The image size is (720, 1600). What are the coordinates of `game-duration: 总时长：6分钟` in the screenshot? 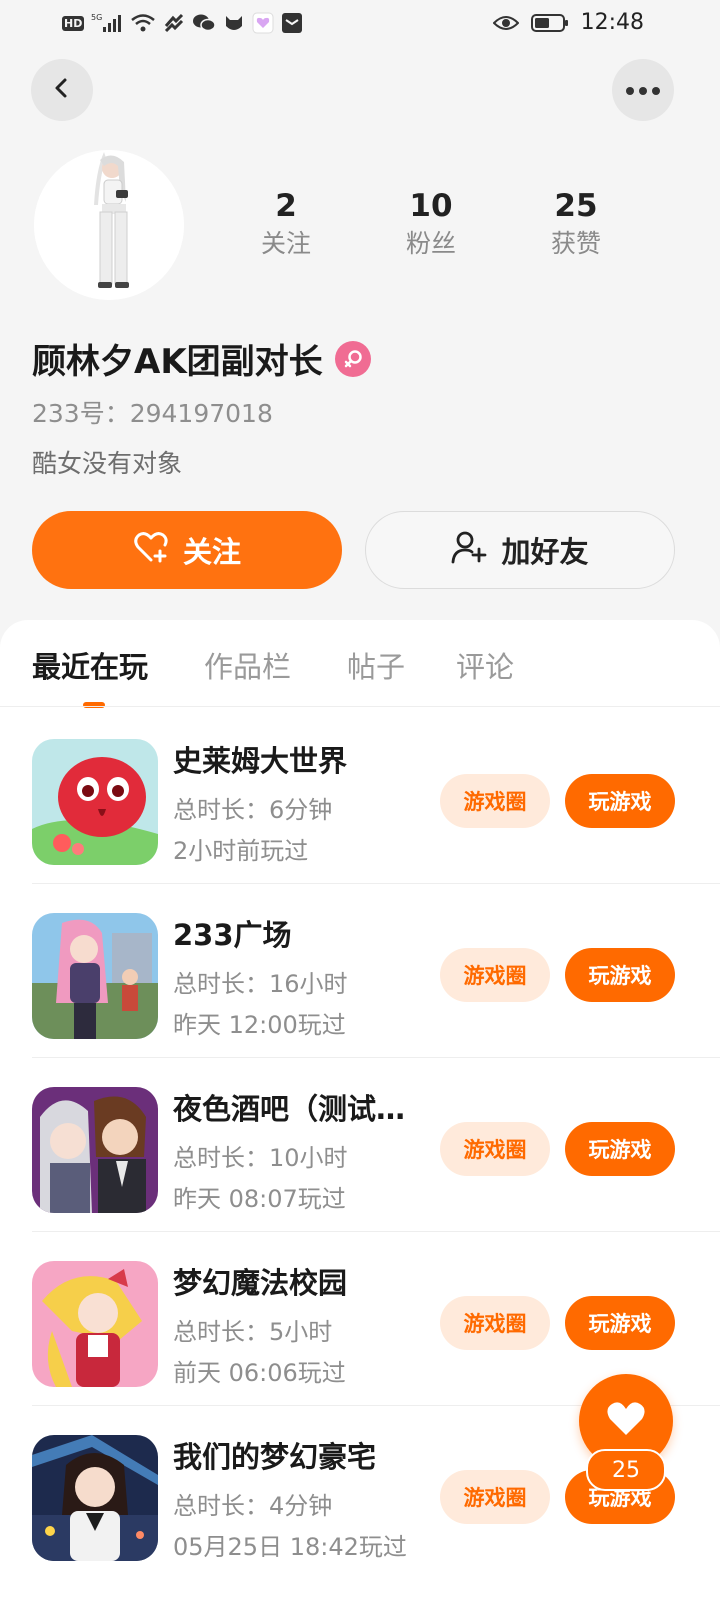 It's located at (253, 810).